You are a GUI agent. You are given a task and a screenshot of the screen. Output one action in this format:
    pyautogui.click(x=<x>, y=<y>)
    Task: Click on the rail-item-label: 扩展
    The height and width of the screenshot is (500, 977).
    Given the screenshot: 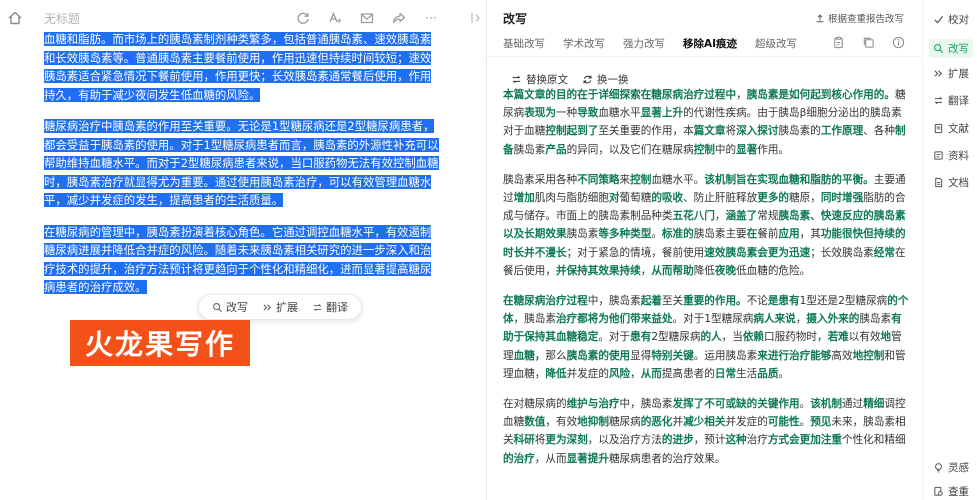 What is the action you would take?
    pyautogui.click(x=958, y=74)
    